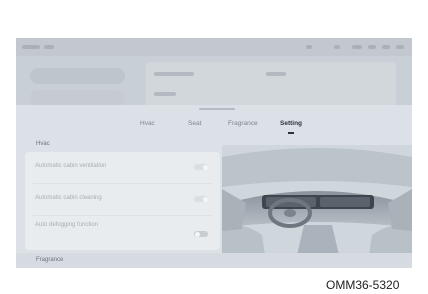  I want to click on ventilation-toggle, so click(201, 167).